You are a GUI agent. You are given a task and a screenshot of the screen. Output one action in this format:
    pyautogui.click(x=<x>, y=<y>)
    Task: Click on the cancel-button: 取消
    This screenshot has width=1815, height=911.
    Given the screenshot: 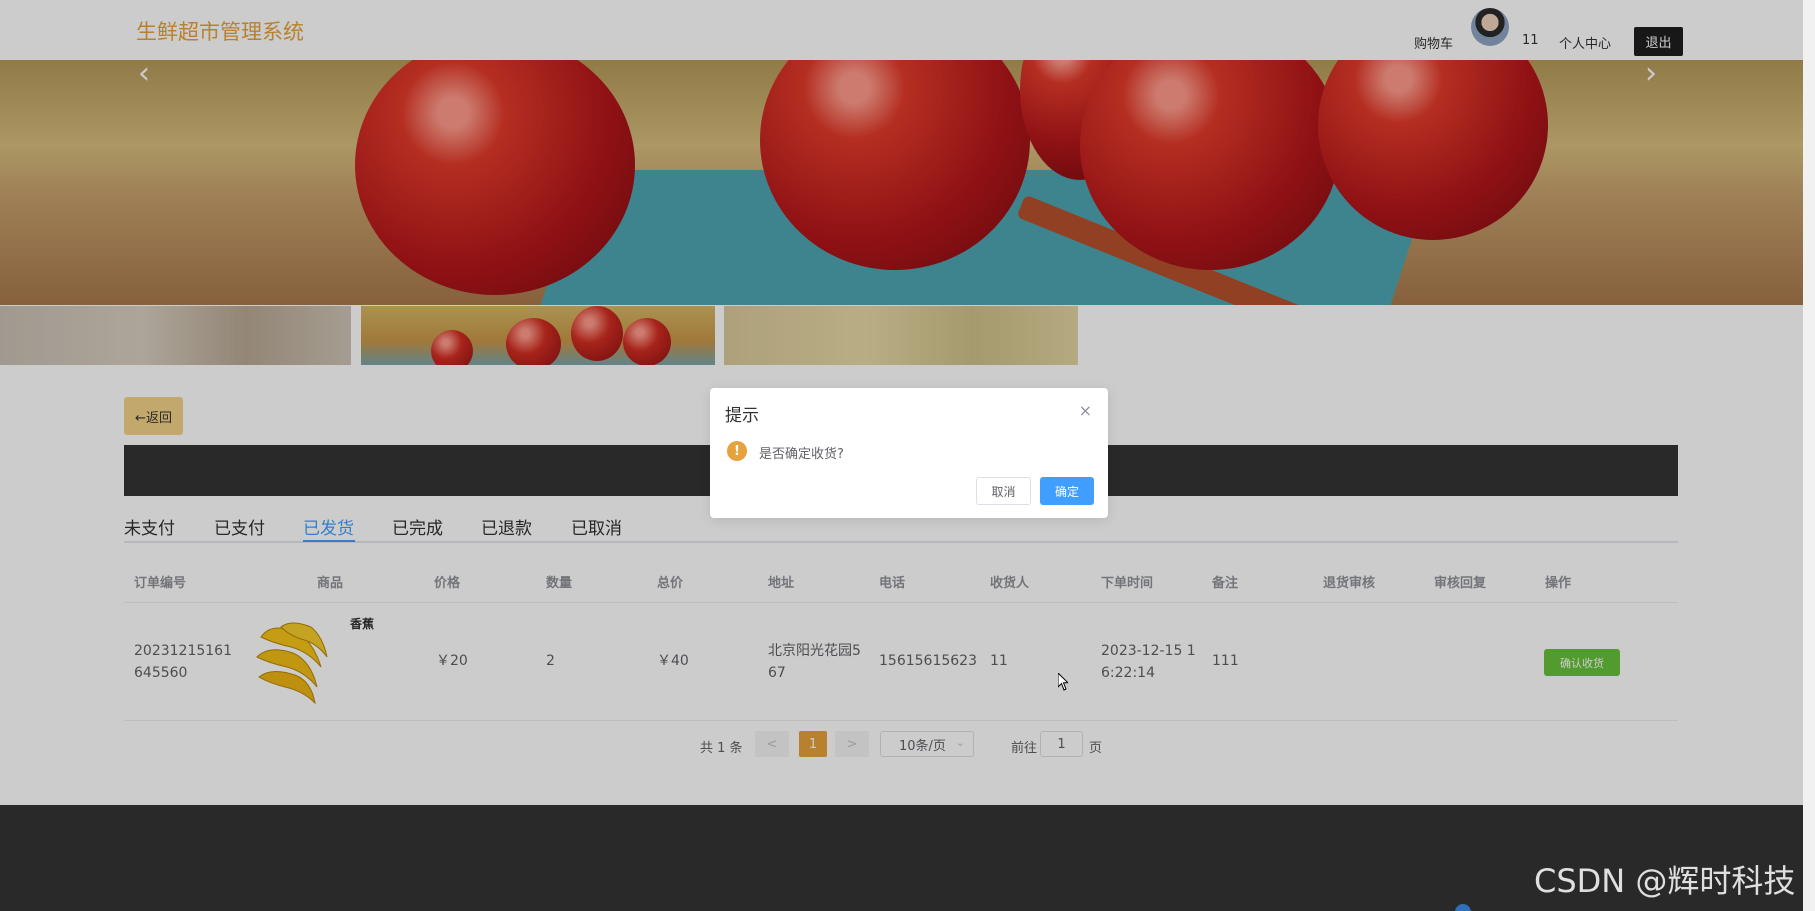 What is the action you would take?
    pyautogui.click(x=1003, y=491)
    